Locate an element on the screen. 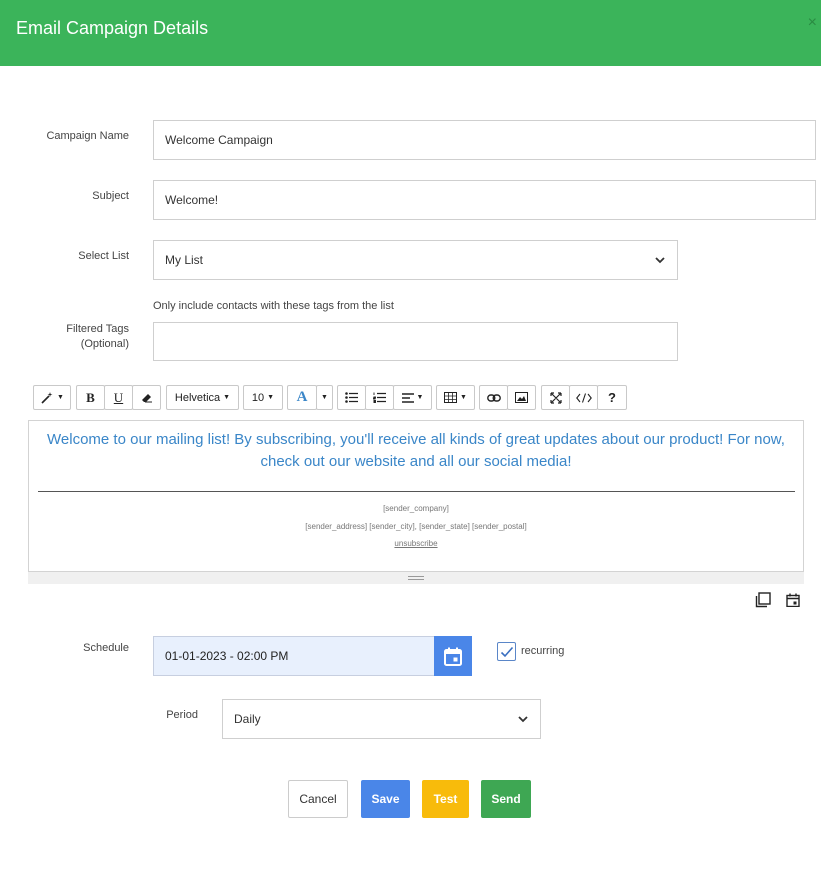 The image size is (821, 869). expand-icon is located at coordinates (555, 397).